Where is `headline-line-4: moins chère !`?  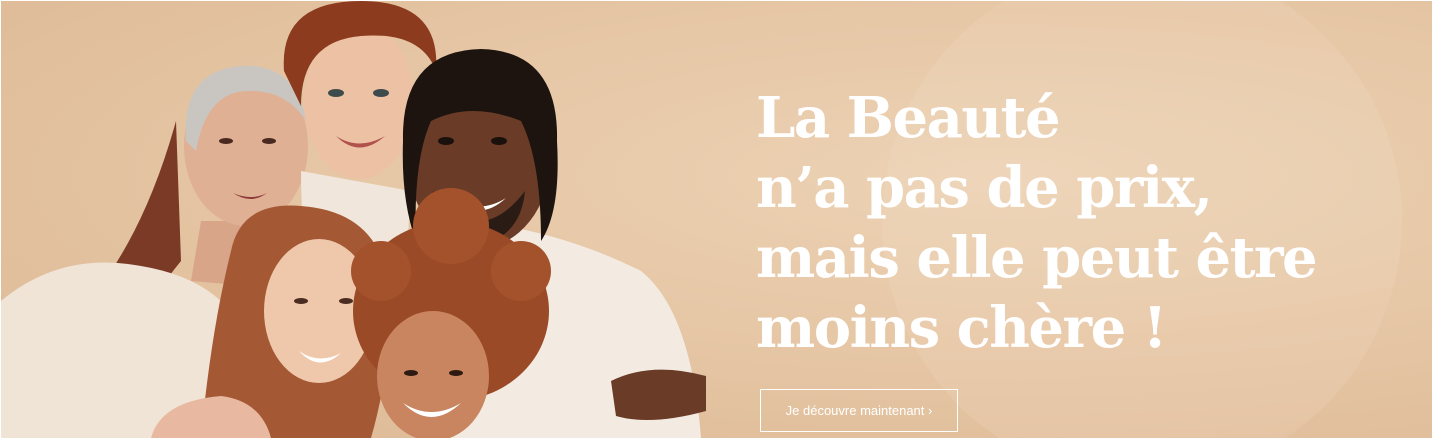
headline-line-4: moins chère ! is located at coordinates (961, 328).